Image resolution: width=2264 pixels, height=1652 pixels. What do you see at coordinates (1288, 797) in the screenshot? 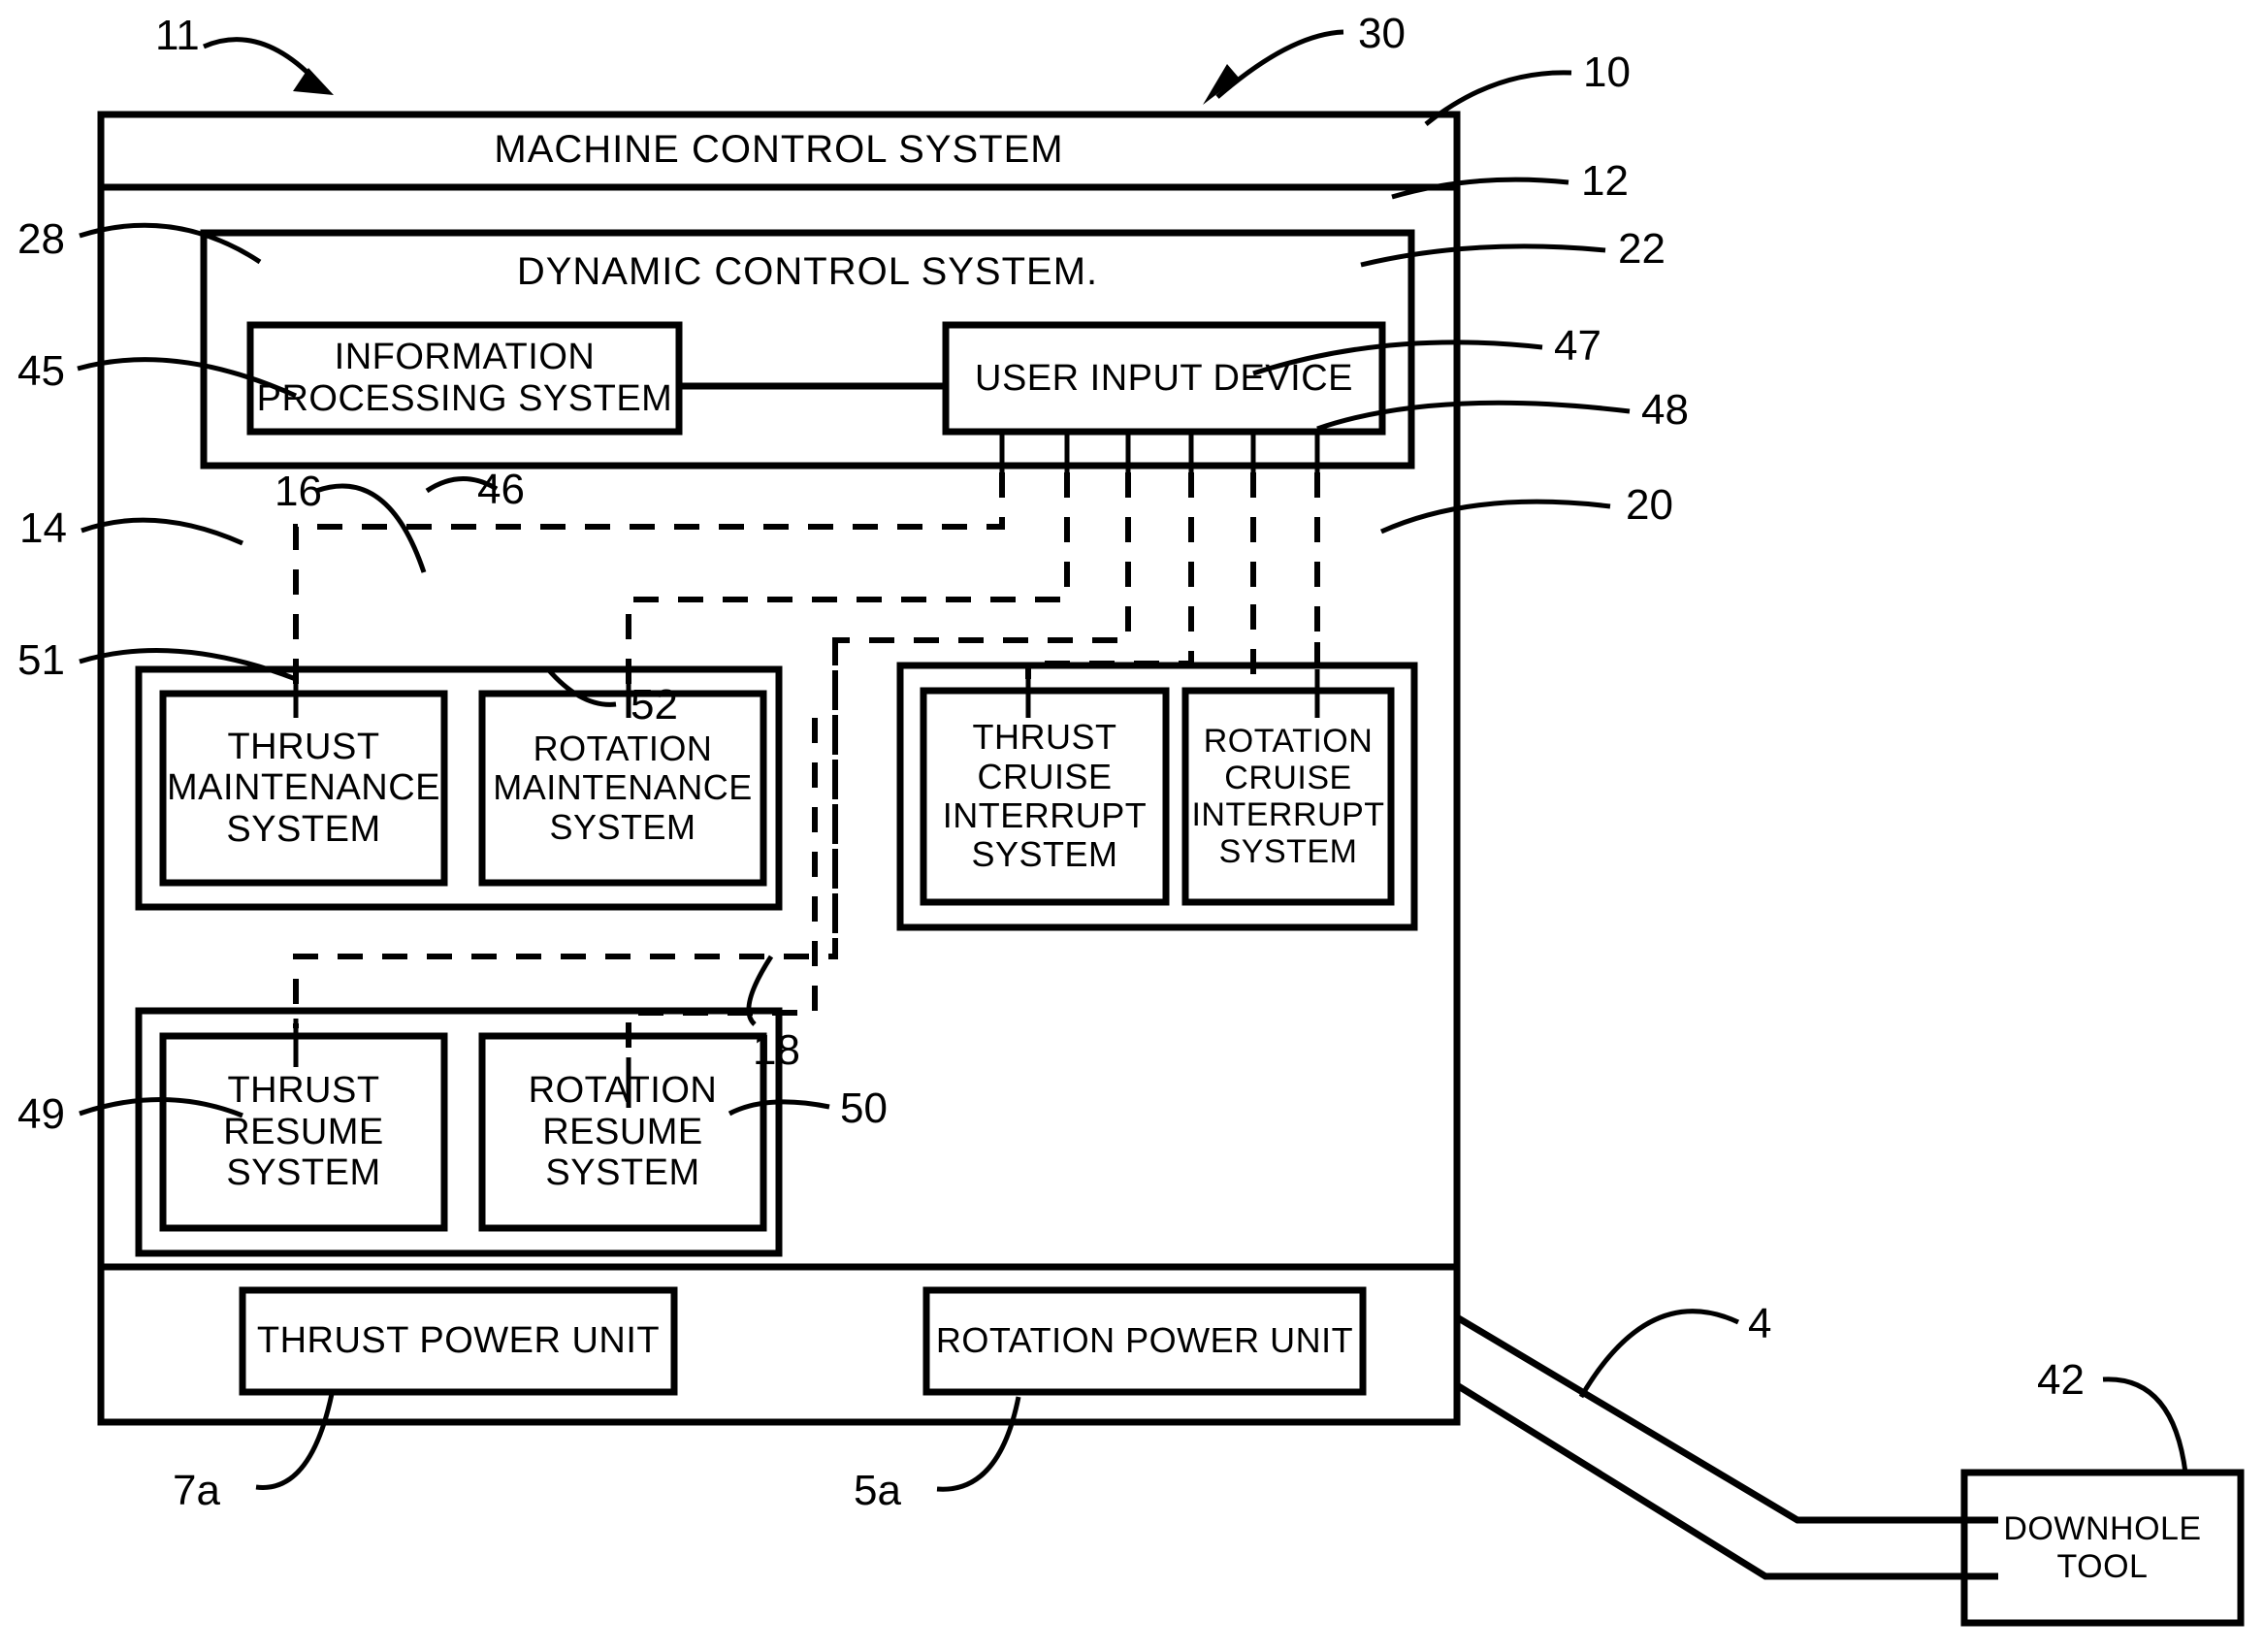
I see `rotation-cruise-interrupt-system-label: ROTATION CRUISE INTERRUPT SYSTEM` at bounding box center [1288, 797].